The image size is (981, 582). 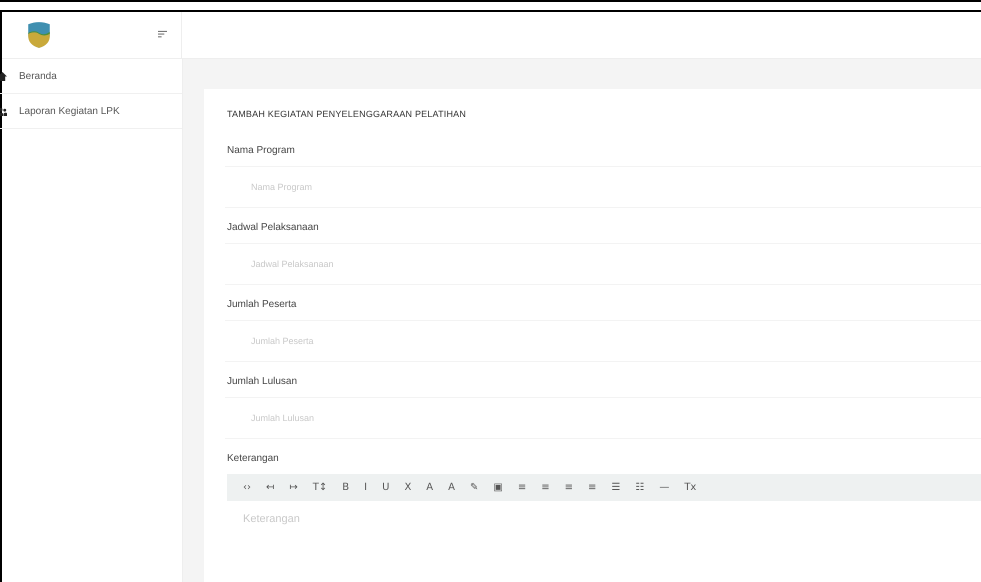 What do you see at coordinates (293, 487) in the screenshot?
I see `toolbar-button: ↦` at bounding box center [293, 487].